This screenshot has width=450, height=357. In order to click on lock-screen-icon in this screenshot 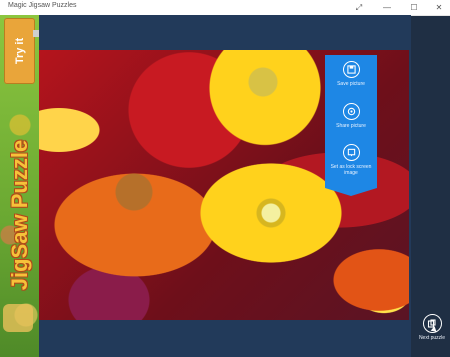, I will do `click(351, 152)`.